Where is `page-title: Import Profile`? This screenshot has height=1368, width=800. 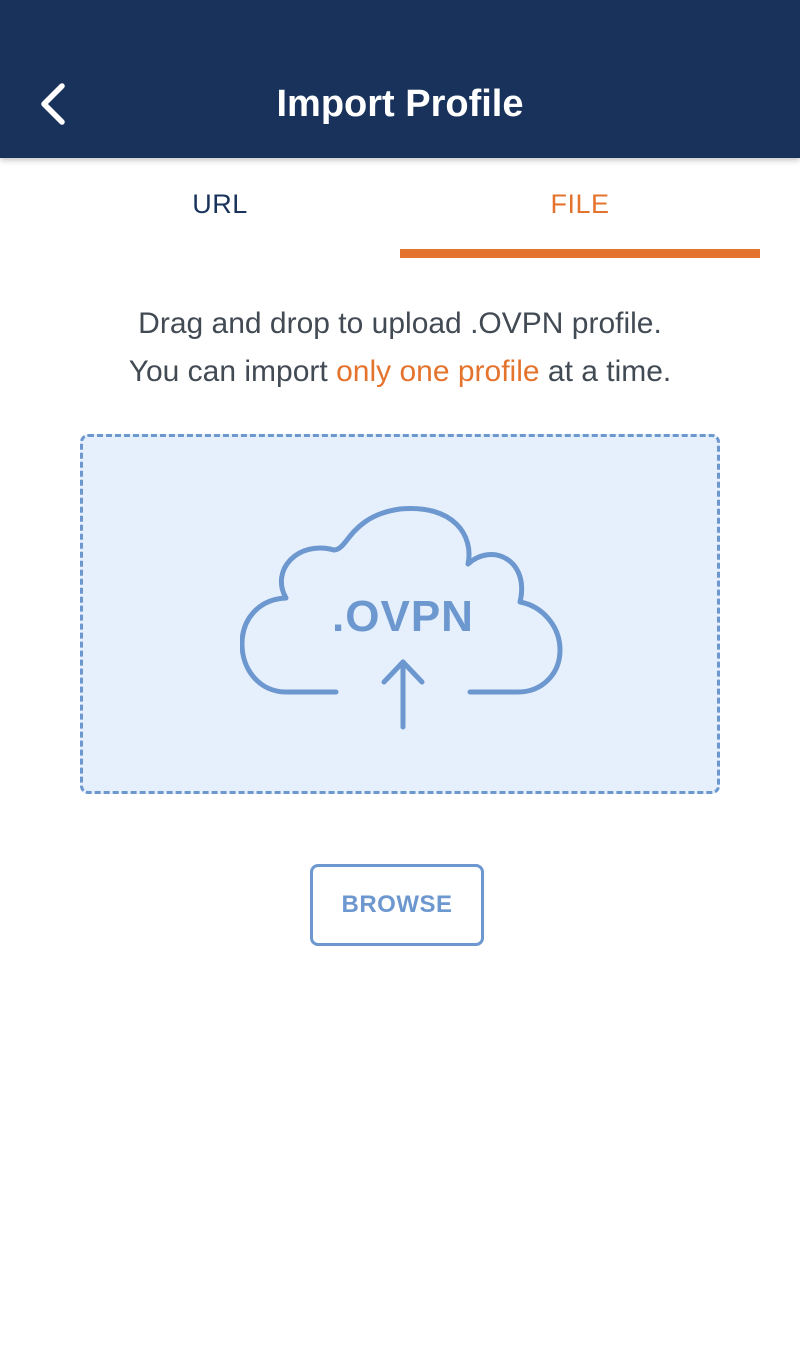 page-title: Import Profile is located at coordinates (400, 104).